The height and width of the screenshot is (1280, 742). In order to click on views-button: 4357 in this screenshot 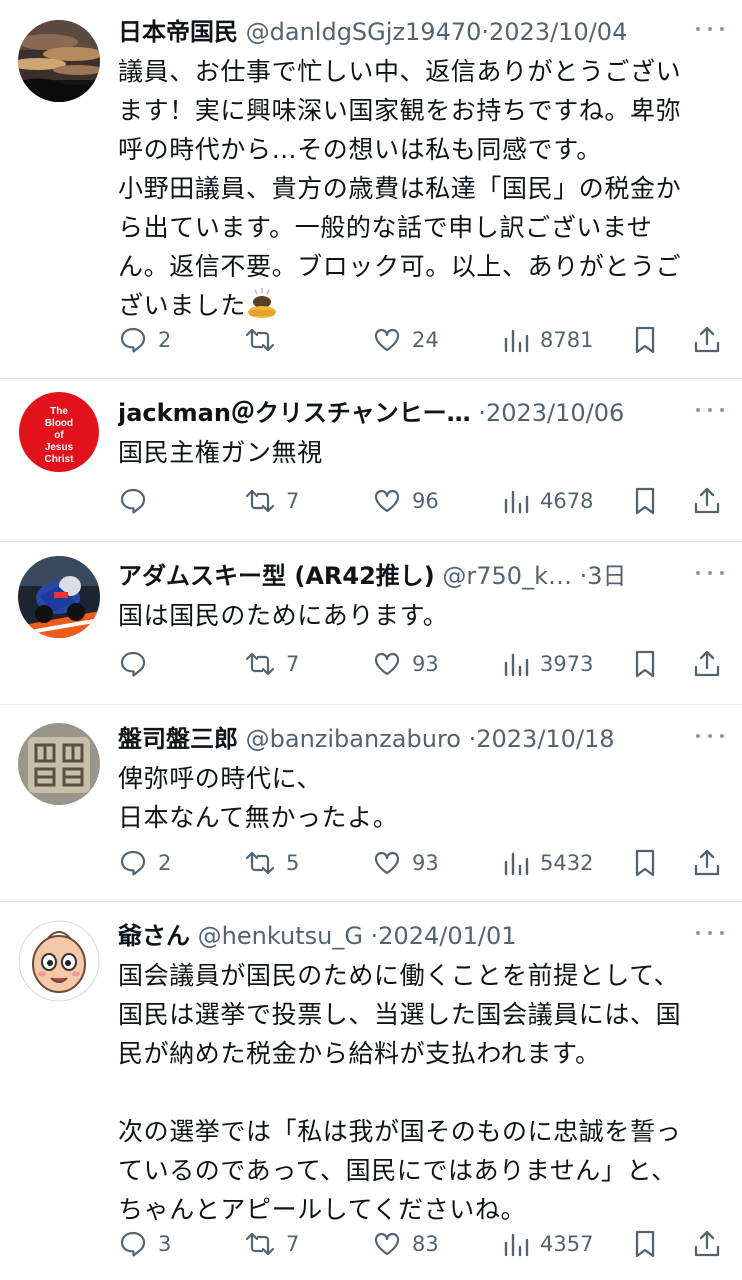, I will do `click(547, 1244)`.